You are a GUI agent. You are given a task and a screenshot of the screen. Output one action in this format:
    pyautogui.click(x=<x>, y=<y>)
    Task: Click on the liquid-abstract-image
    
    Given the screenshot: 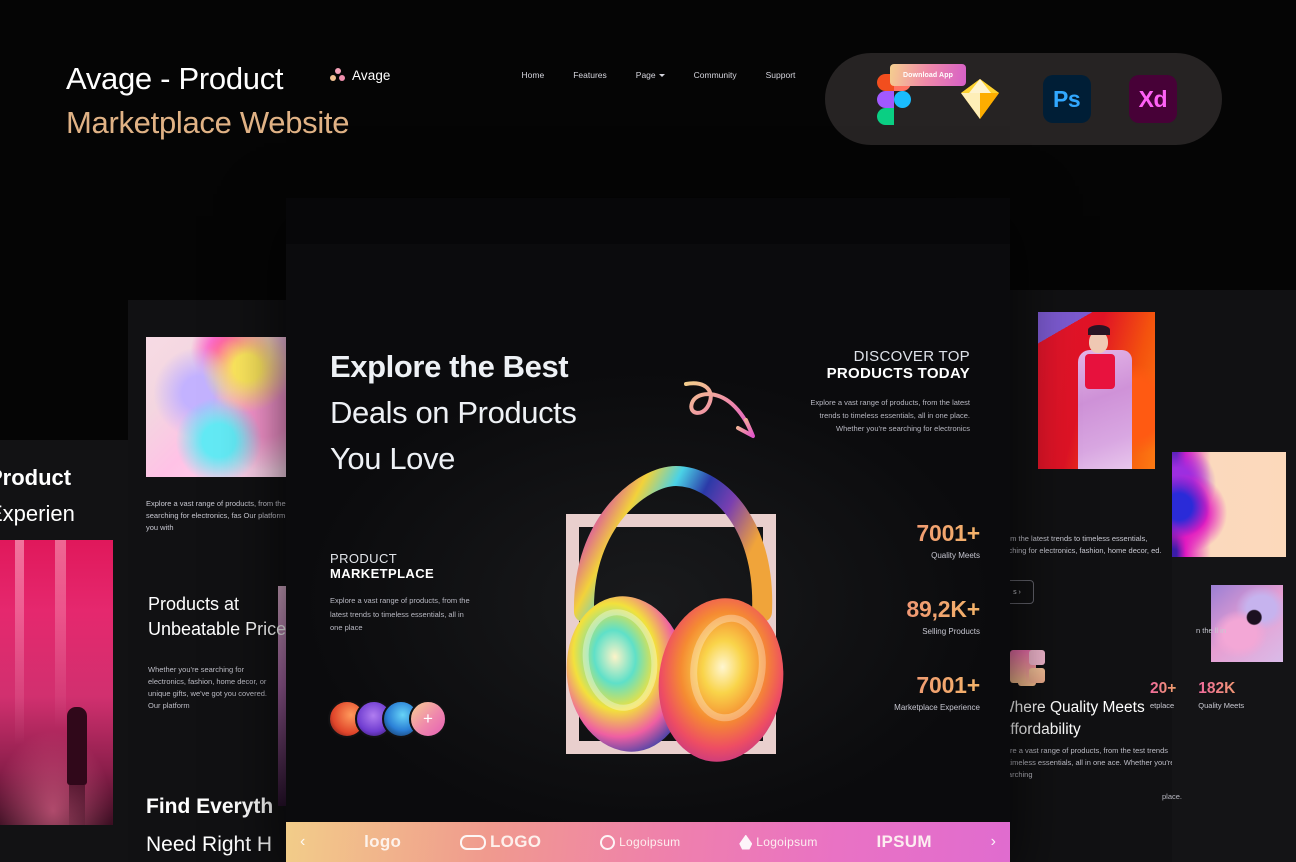 What is the action you would take?
    pyautogui.click(x=216, y=407)
    